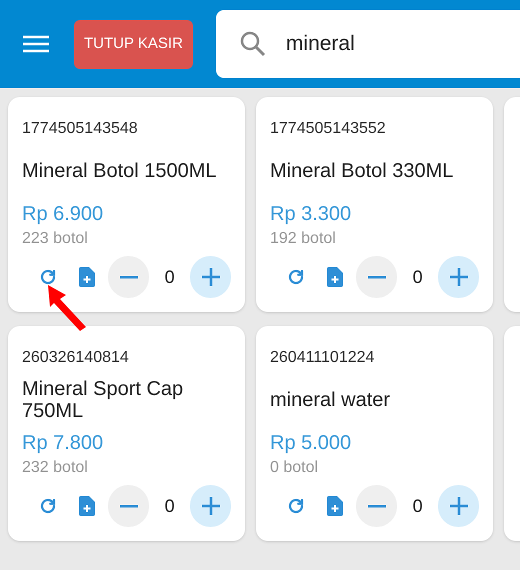  Describe the element at coordinates (328, 129) in the screenshot. I see `product-barcode: 1774505143552` at that location.